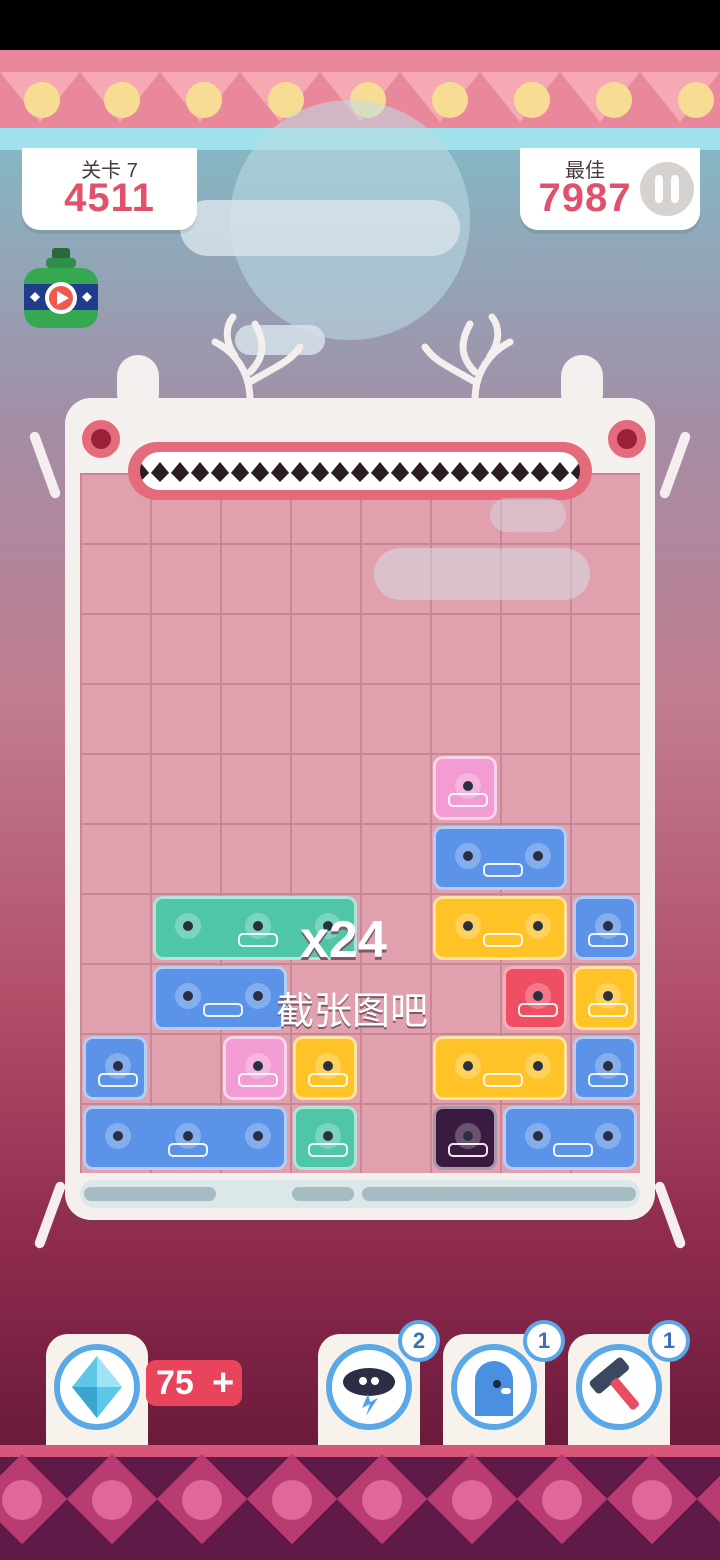 Image resolution: width=720 pixels, height=1560 pixels. Describe the element at coordinates (659, 189) in the screenshot. I see `pause-icon` at that location.